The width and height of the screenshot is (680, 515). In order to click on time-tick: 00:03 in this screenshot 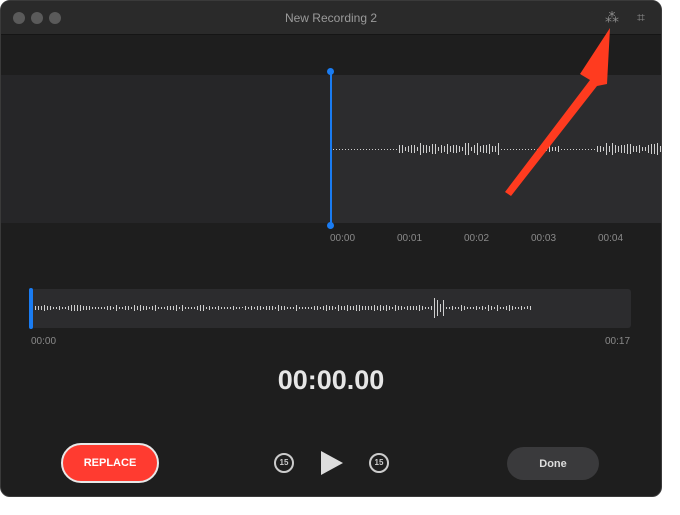, I will do `click(544, 238)`.